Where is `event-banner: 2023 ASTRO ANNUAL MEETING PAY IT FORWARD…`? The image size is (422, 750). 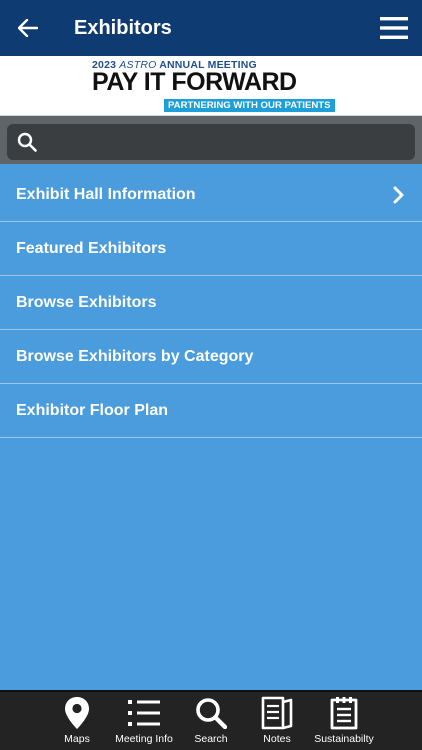 event-banner: 2023 ASTRO ANNUAL MEETING PAY IT FORWARD… is located at coordinates (211, 86).